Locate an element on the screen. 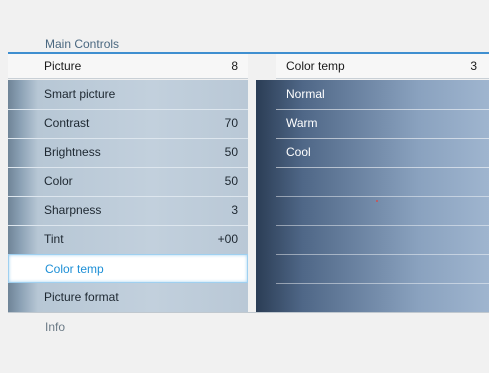 The width and height of the screenshot is (489, 373). menu-item-smart-picture: Smart picture is located at coordinates (128, 95).